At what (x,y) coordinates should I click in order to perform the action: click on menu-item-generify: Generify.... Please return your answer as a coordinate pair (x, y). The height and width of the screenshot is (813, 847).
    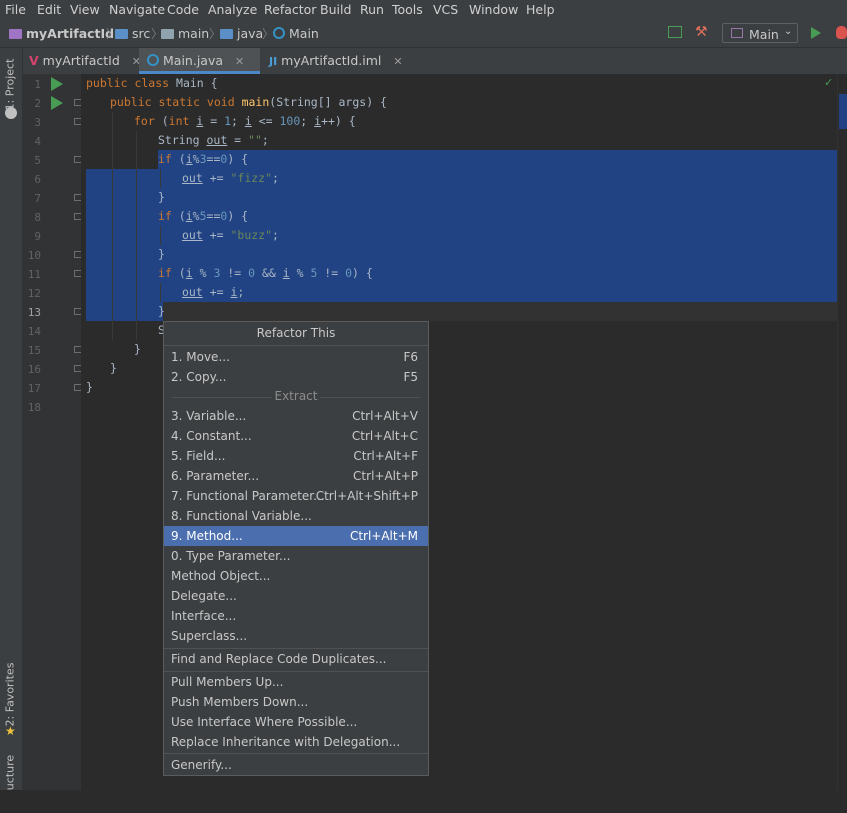
    Looking at the image, I should click on (296, 765).